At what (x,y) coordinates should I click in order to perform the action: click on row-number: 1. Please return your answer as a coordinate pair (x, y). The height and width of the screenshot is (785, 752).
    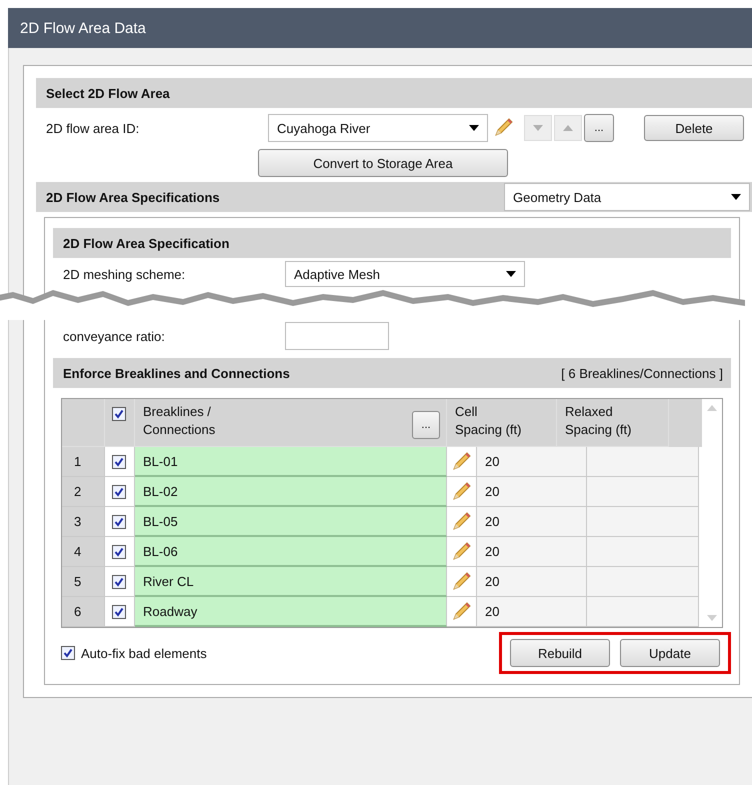
    Looking at the image, I should click on (83, 462).